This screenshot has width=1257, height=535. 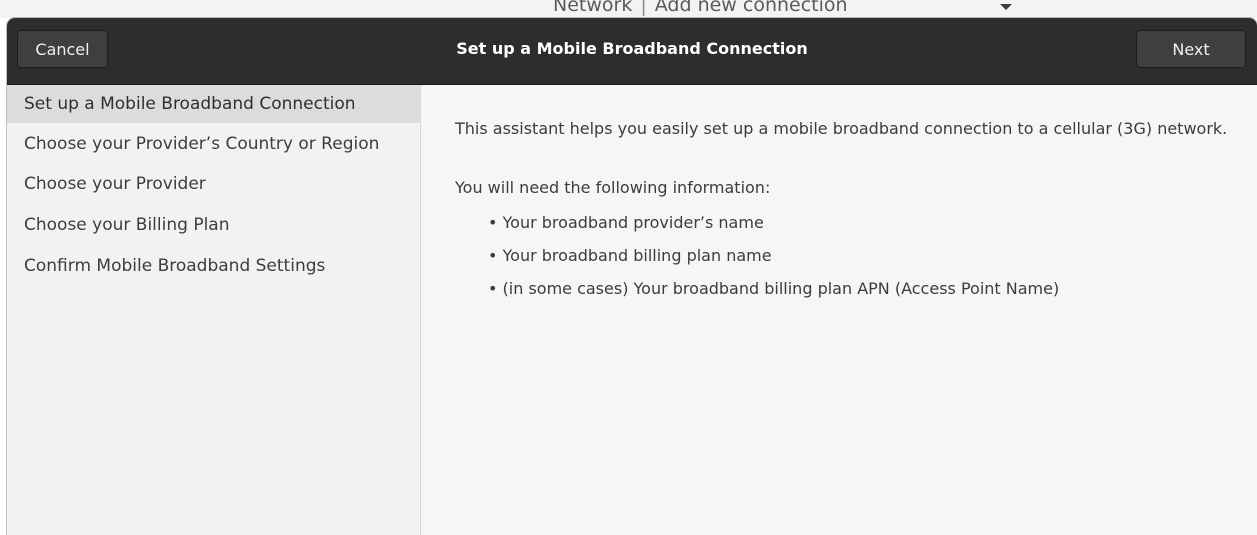 What do you see at coordinates (593, 8) in the screenshot?
I see `background-network-label: Network` at bounding box center [593, 8].